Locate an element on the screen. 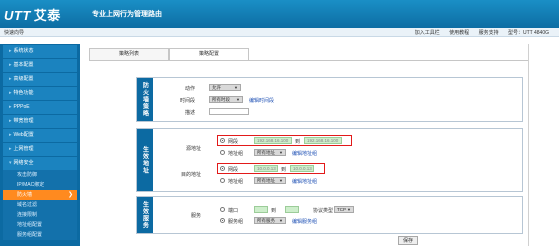  action-select: 允许 ▼ is located at coordinates (225, 87).